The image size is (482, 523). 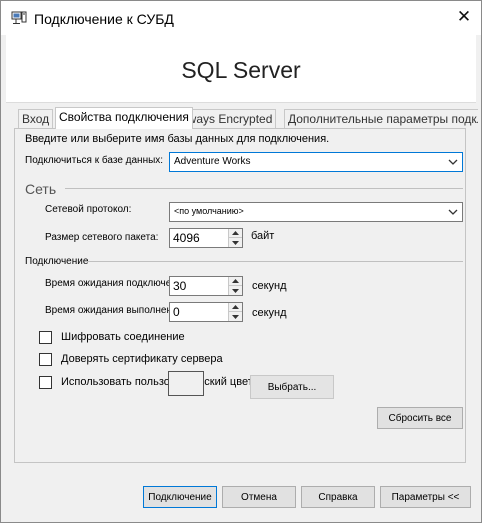 What do you see at coordinates (316, 212) in the screenshot?
I see `protocol-combobox: <по умолчанию>` at bounding box center [316, 212].